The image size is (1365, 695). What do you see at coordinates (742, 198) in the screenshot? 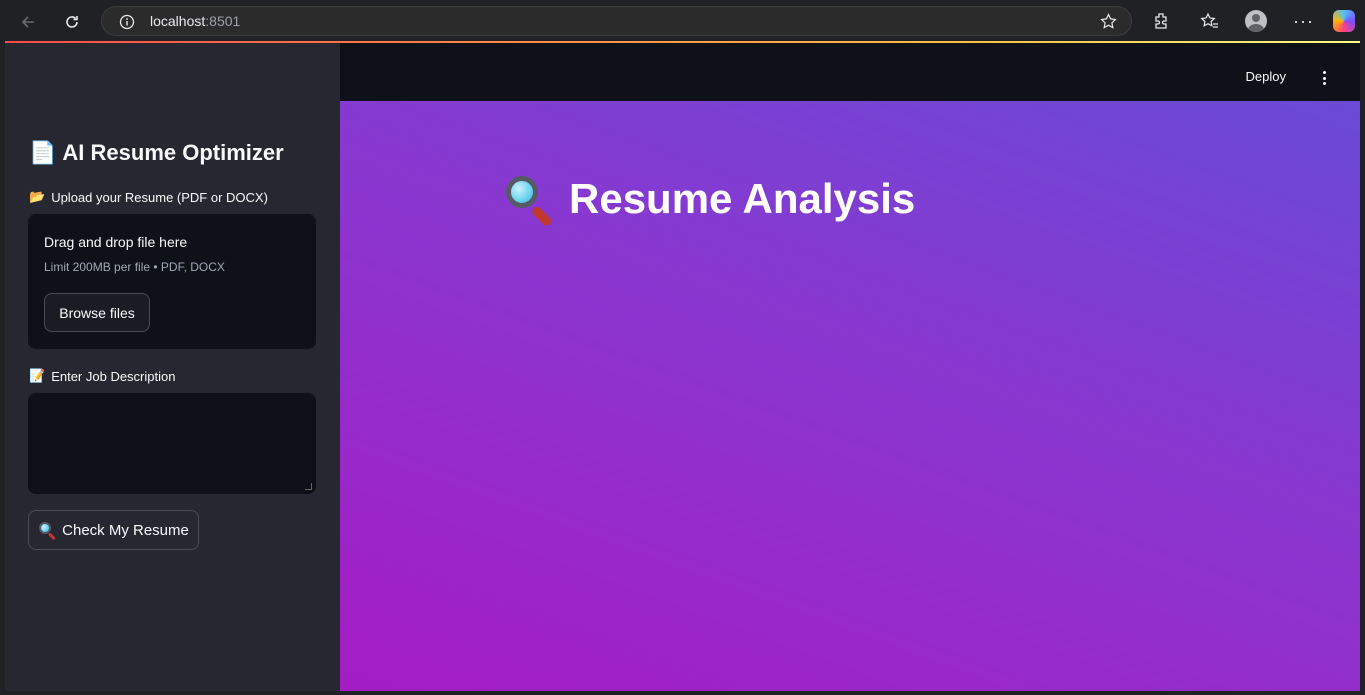
I see `page-title-text: Resume Analysis` at bounding box center [742, 198].